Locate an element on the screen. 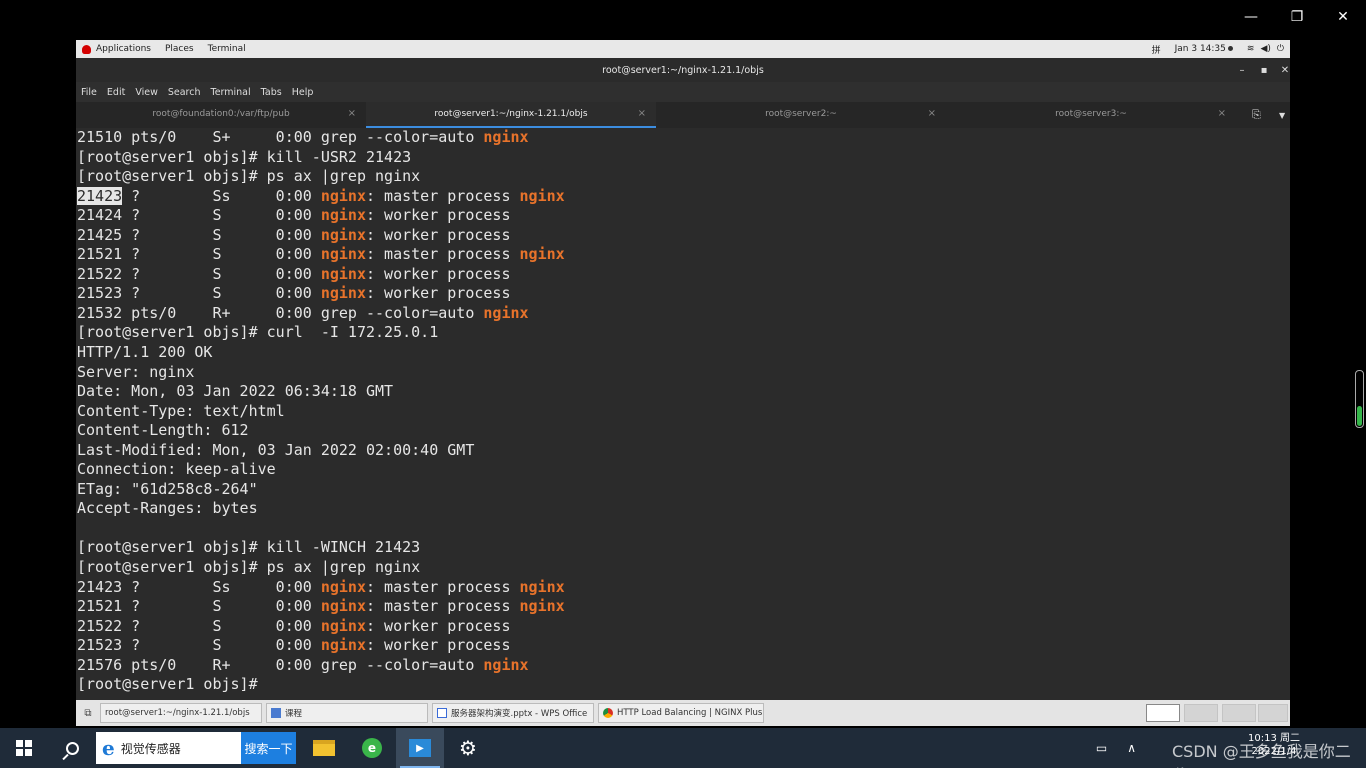 The width and height of the screenshot is (1366, 768). menu-terminal: Terminal is located at coordinates (231, 92).